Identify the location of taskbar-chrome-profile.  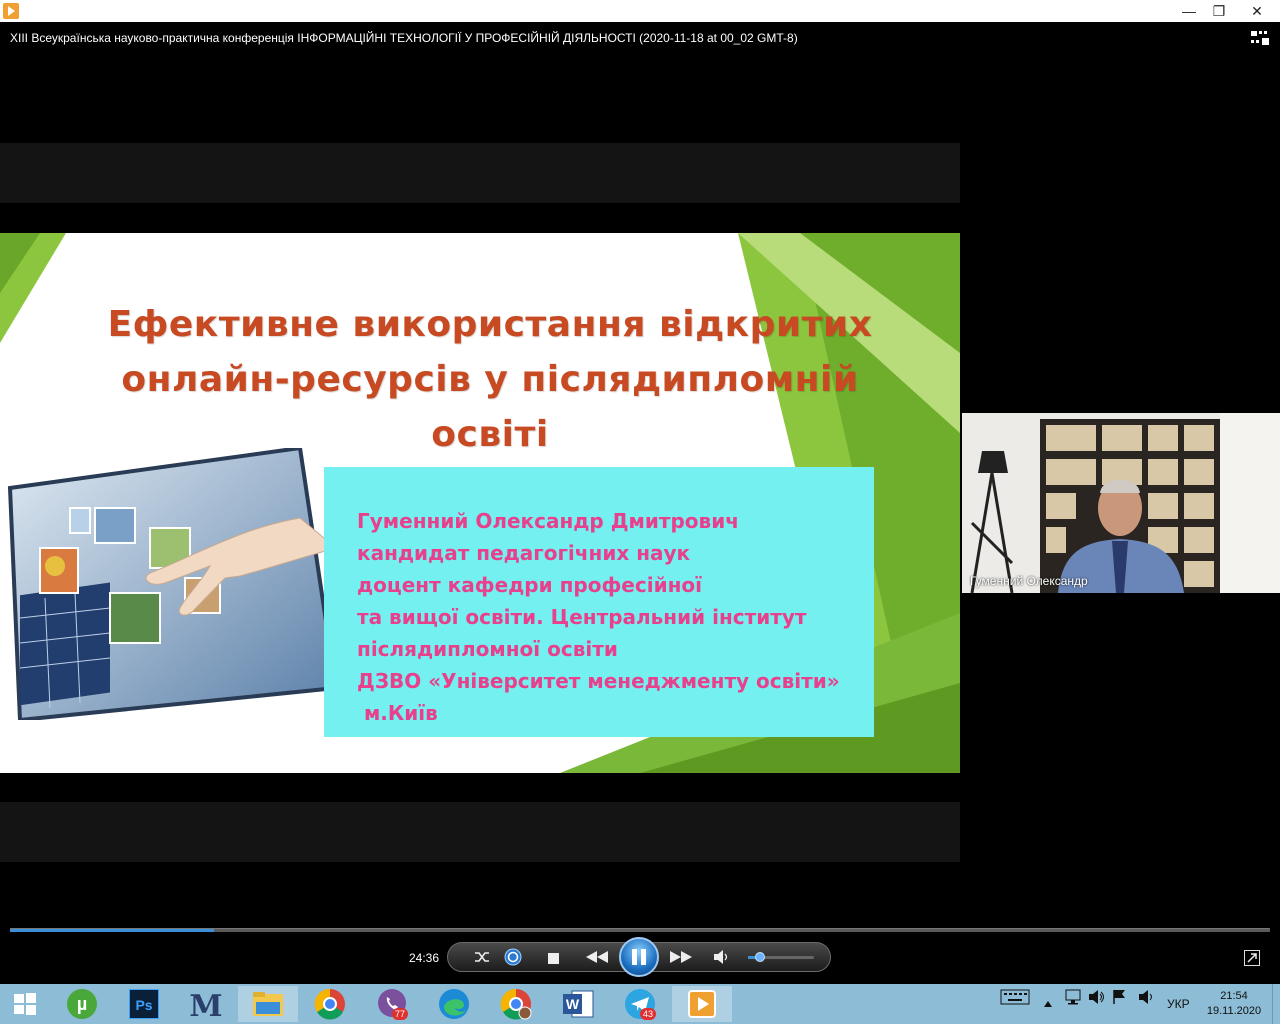
(516, 1004).